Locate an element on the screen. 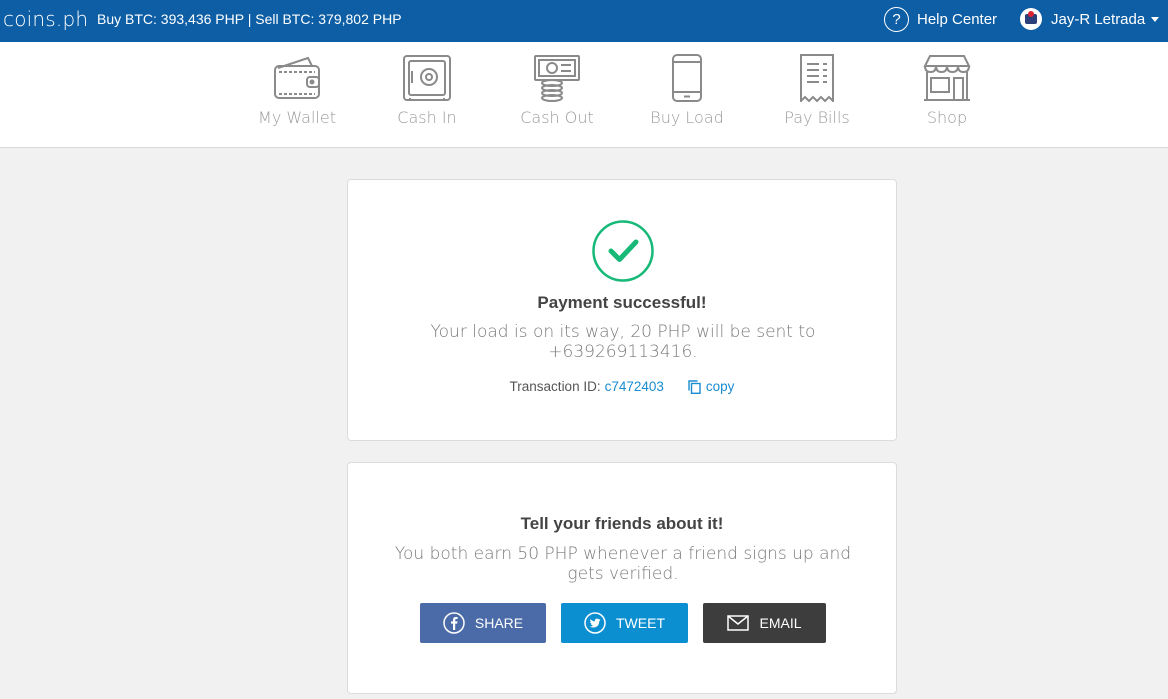 The image size is (1168, 699). success-title: Payment successful! is located at coordinates (622, 302).